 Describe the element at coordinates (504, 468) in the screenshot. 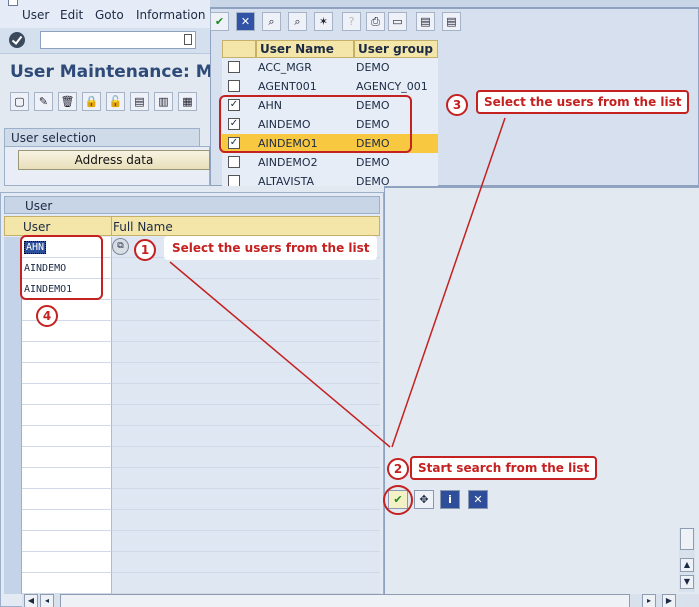

I see `annotation-callout-2: Start search from the list` at that location.